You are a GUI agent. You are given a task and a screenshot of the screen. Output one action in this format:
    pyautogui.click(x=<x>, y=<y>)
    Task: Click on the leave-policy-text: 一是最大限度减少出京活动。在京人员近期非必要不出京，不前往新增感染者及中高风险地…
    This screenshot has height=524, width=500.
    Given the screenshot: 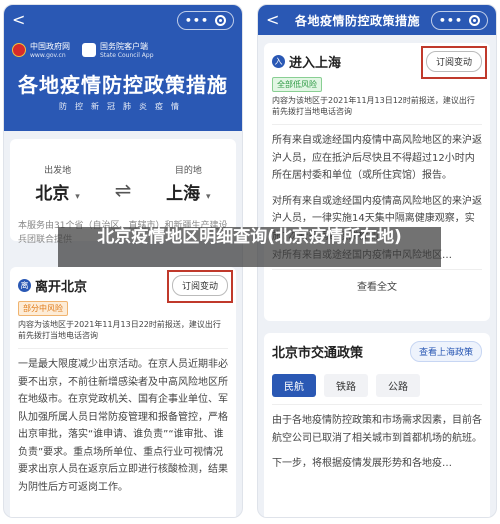 What is the action you would take?
    pyautogui.click(x=123, y=426)
    